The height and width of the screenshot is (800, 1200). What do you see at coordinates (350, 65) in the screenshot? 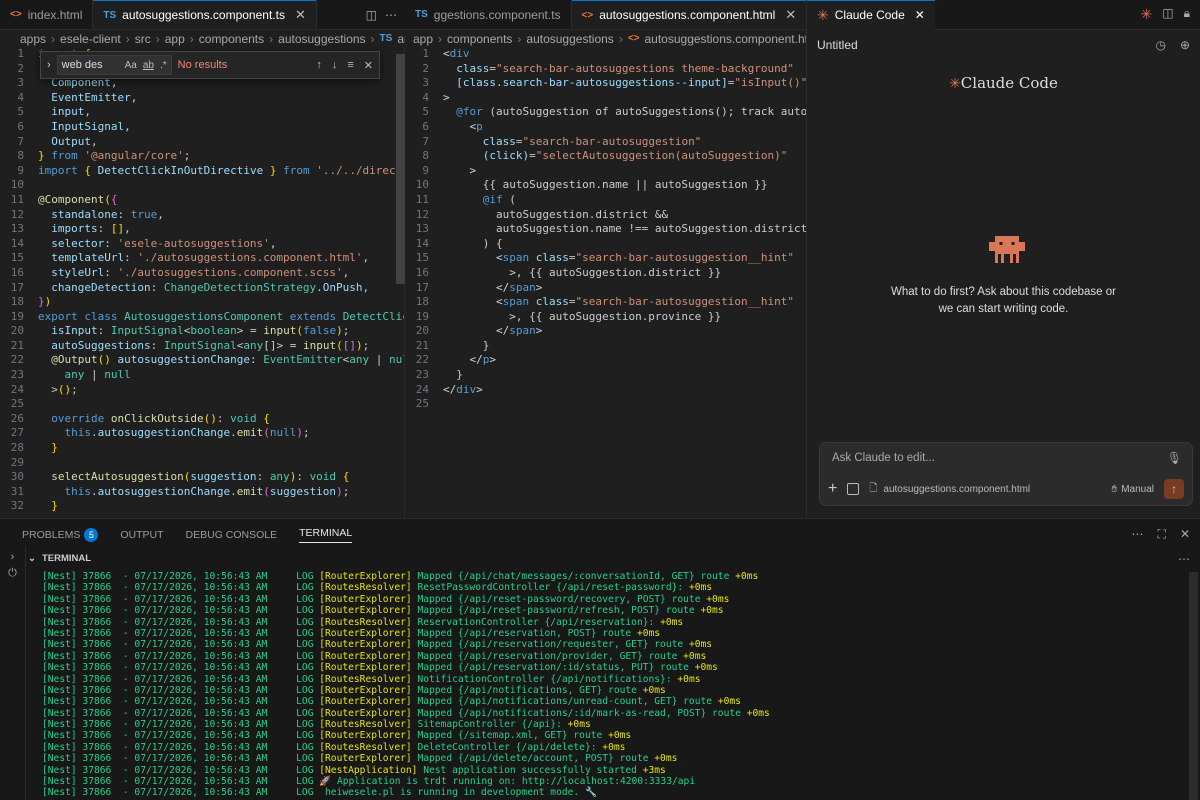
I see `find-in-selection-icon: ≡` at bounding box center [350, 65].